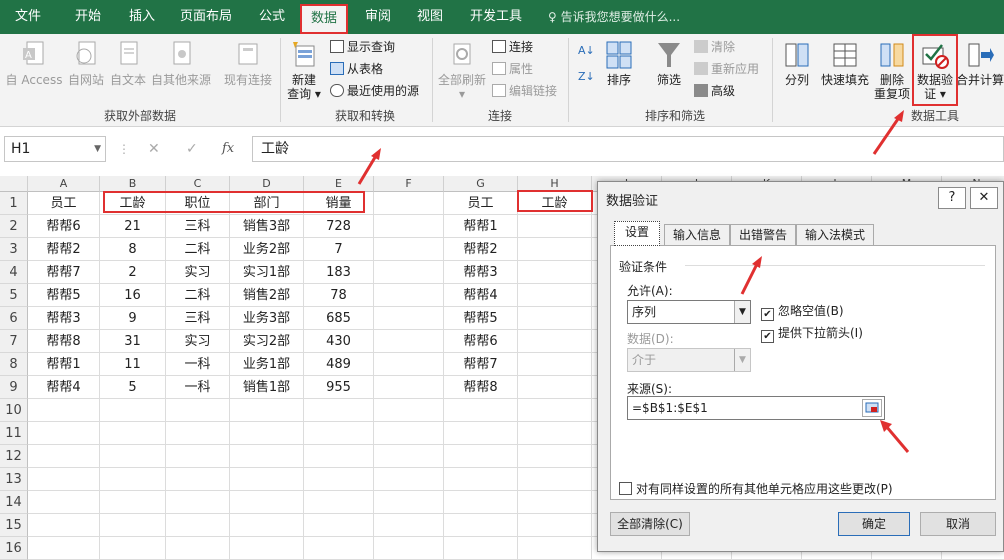 The image size is (1004, 560). Describe the element at coordinates (339, 203) in the screenshot. I see `table-cell: 销量` at that location.